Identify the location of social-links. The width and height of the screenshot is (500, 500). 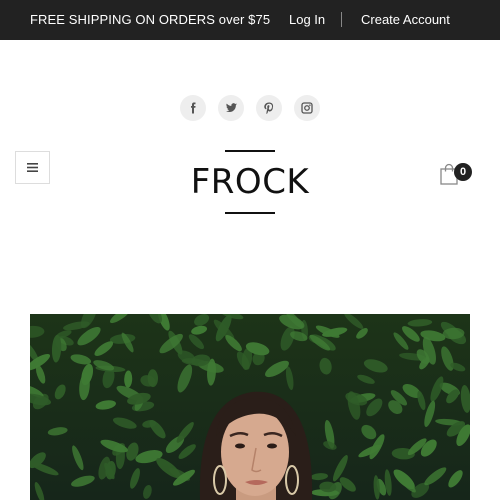
(250, 108).